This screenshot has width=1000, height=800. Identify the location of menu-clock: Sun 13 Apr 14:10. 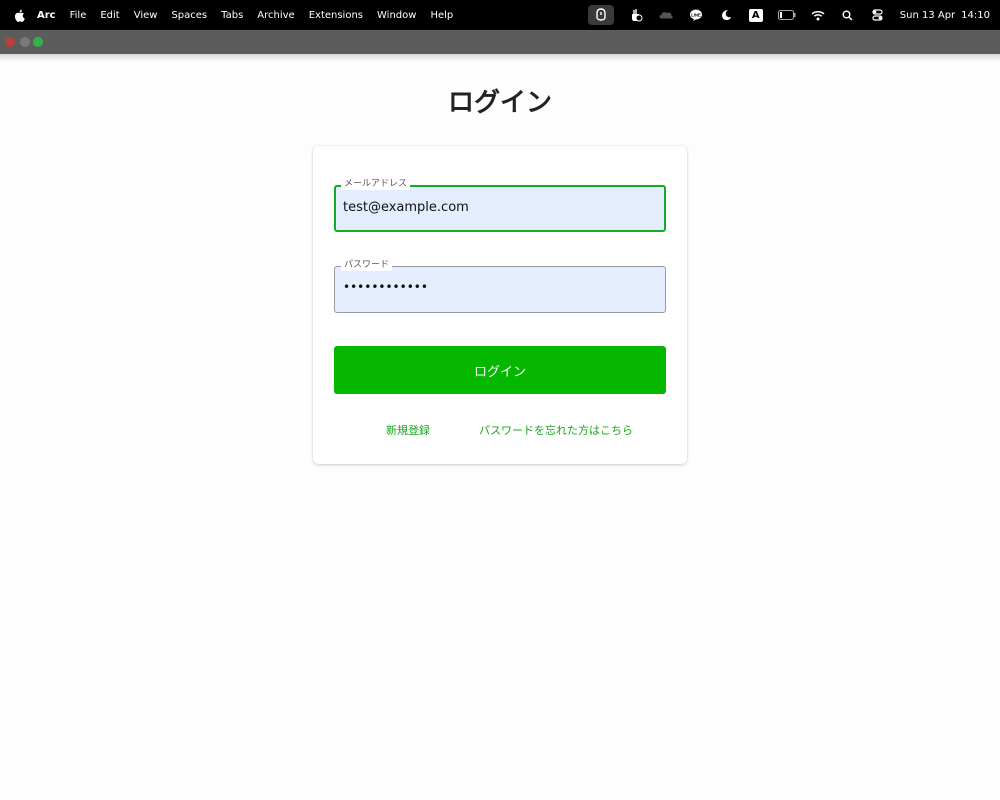
(945, 15).